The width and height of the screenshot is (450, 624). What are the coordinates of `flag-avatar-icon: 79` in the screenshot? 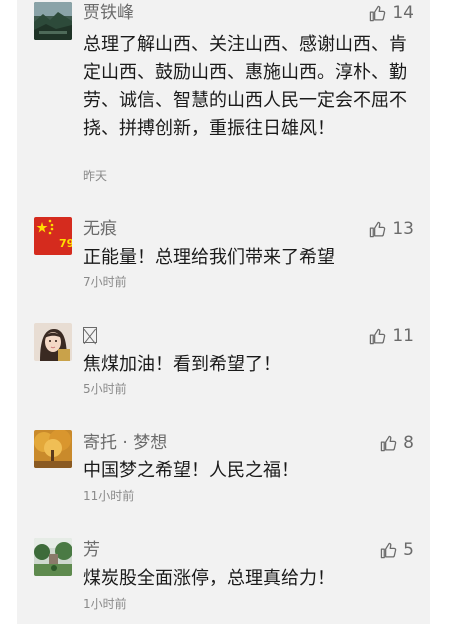 It's located at (53, 236).